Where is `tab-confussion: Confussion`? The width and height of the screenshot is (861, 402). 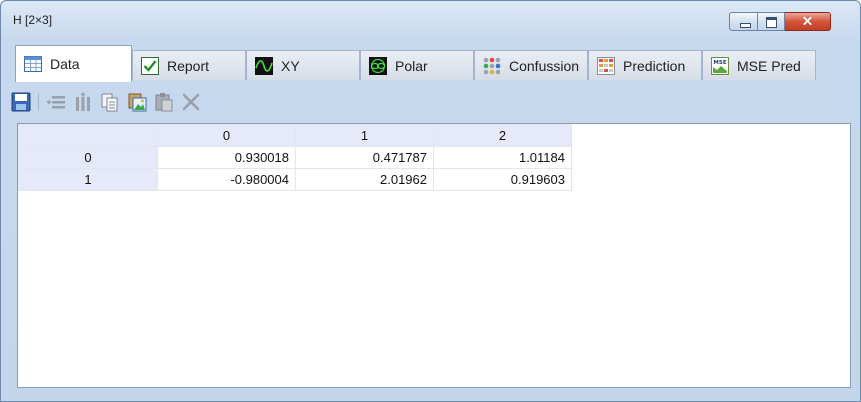 tab-confussion: Confussion is located at coordinates (531, 65).